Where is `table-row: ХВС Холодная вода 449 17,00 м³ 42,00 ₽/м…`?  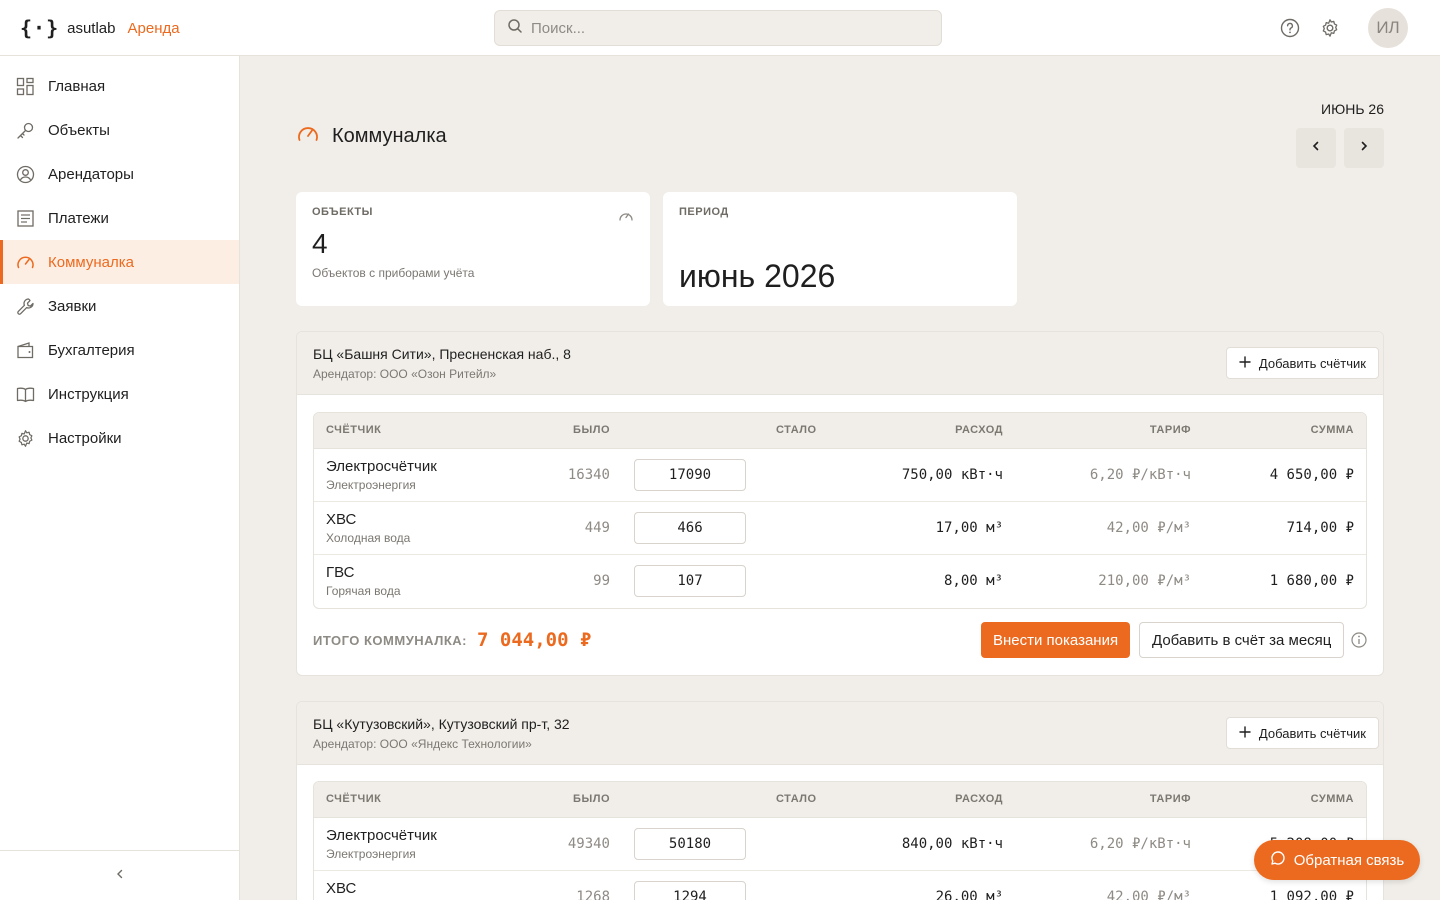 table-row: ХВС Холодная вода 449 17,00 м³ 42,00 ₽/м… is located at coordinates (840, 528).